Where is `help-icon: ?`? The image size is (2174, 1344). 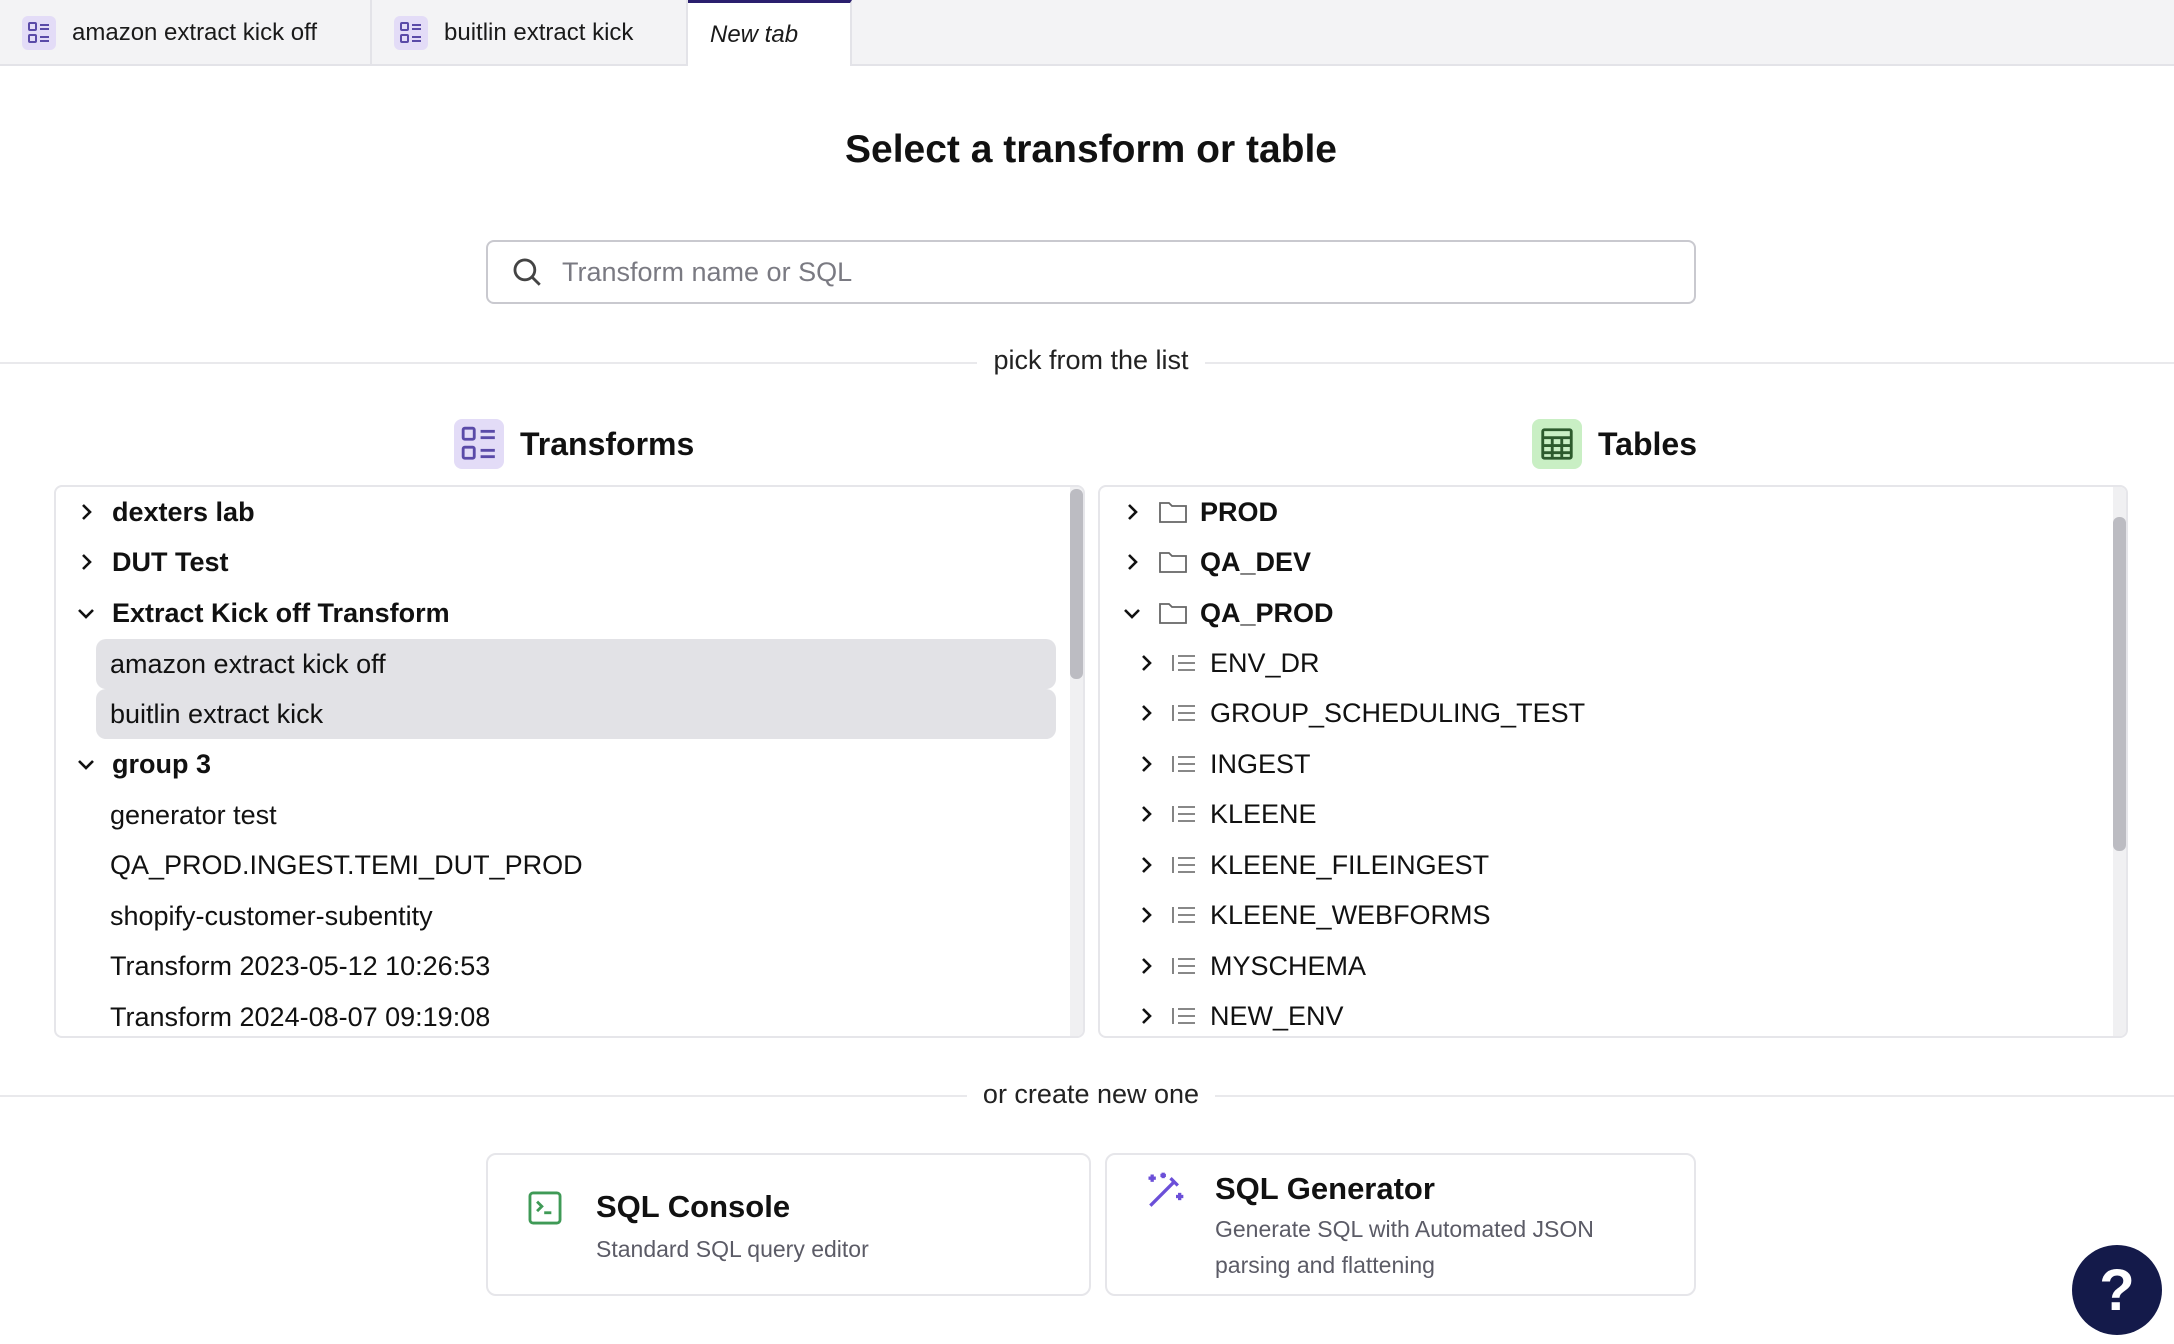
help-icon: ? is located at coordinates (2117, 1290).